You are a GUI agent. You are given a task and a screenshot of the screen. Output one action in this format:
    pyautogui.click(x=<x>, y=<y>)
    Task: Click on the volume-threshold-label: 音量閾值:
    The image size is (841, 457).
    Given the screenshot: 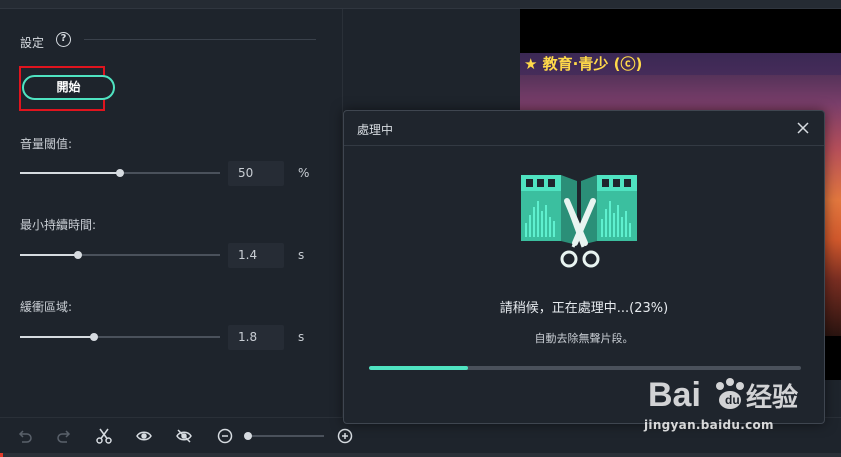 What is the action you would take?
    pyautogui.click(x=46, y=144)
    